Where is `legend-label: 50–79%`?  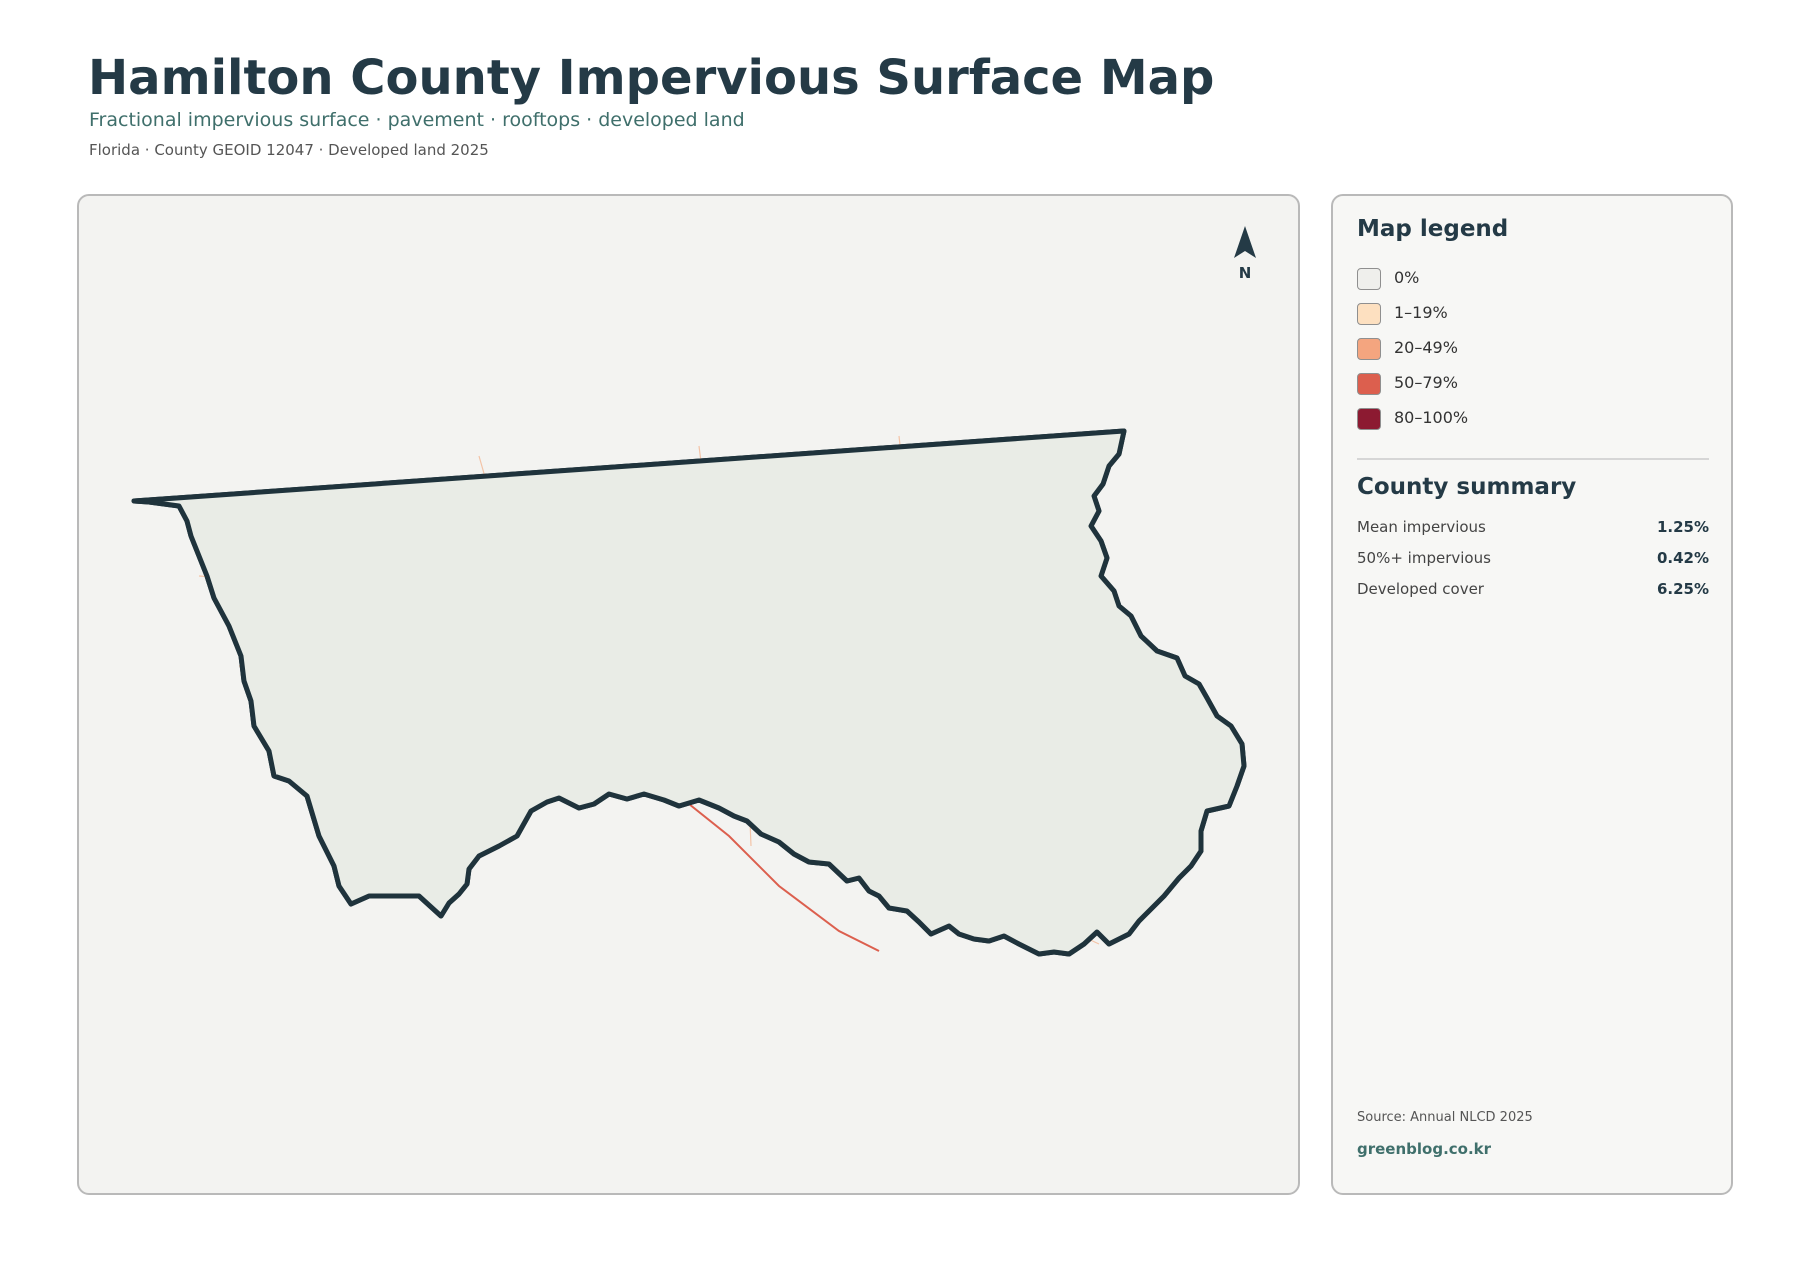 legend-label: 50–79% is located at coordinates (1426, 382).